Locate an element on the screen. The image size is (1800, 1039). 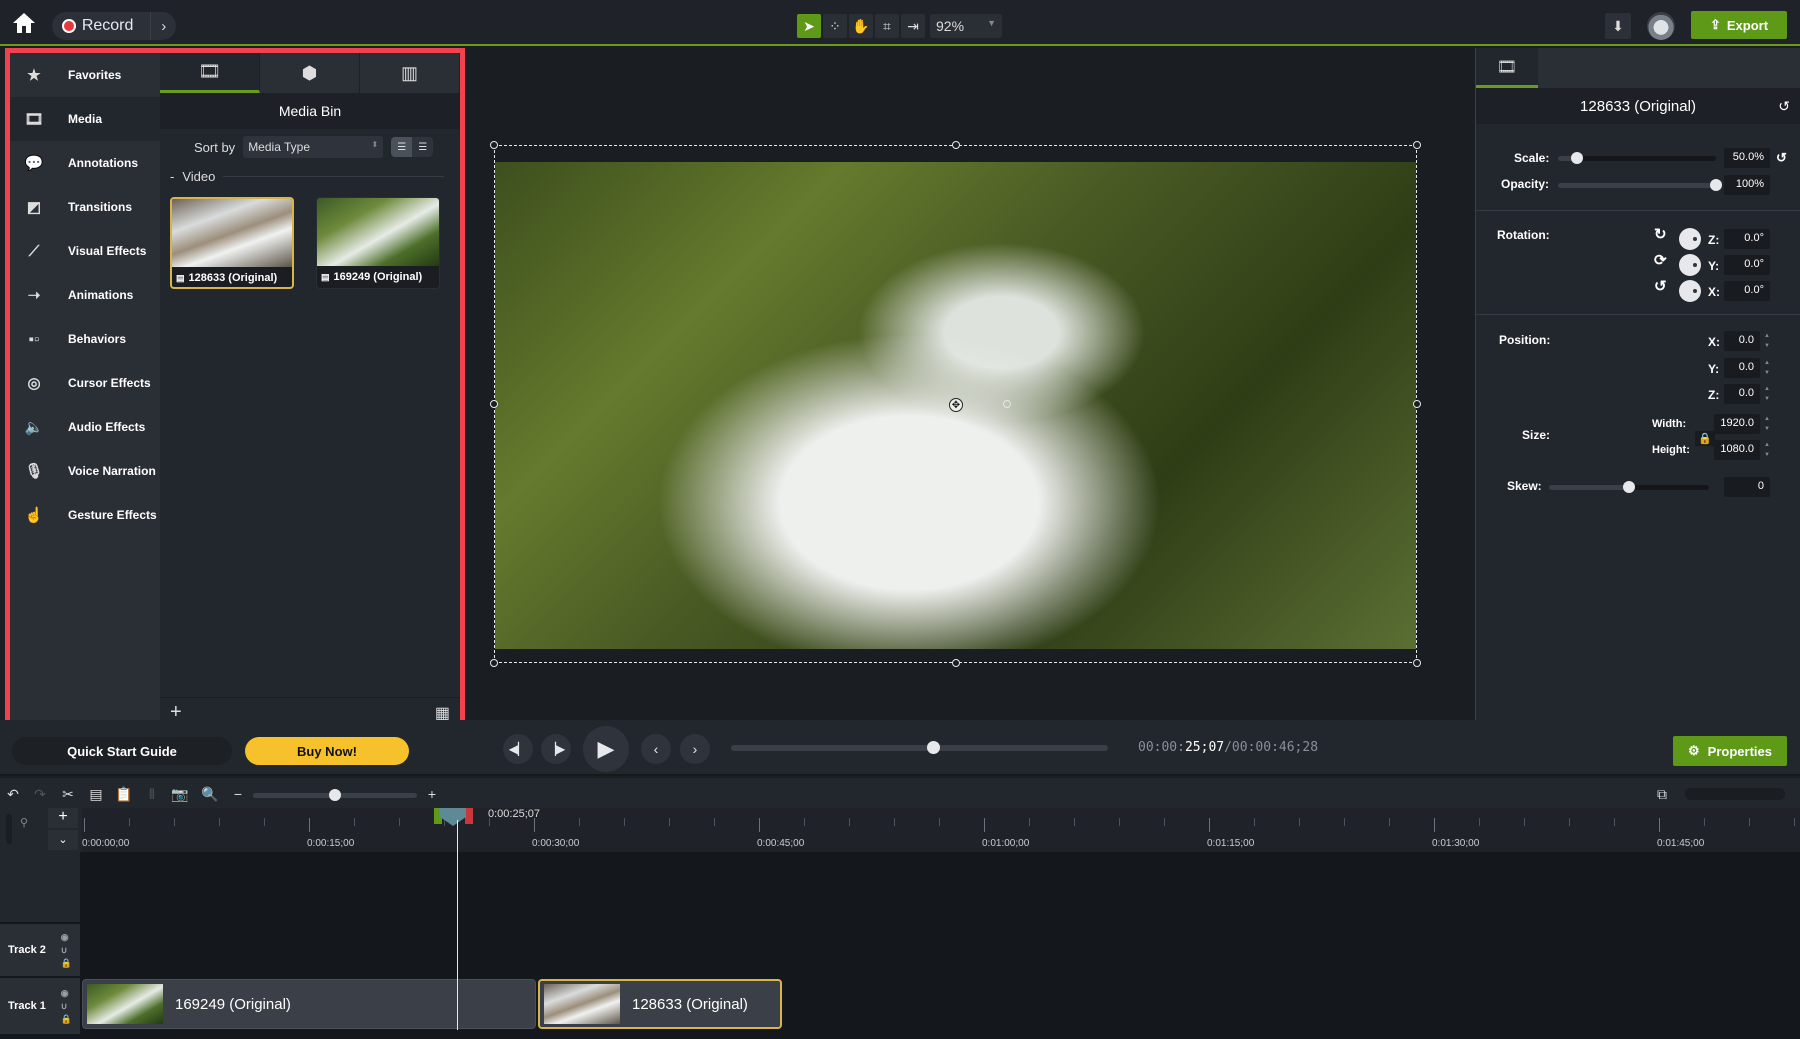
step-back-button: ◀▏ is located at coordinates (518, 749).